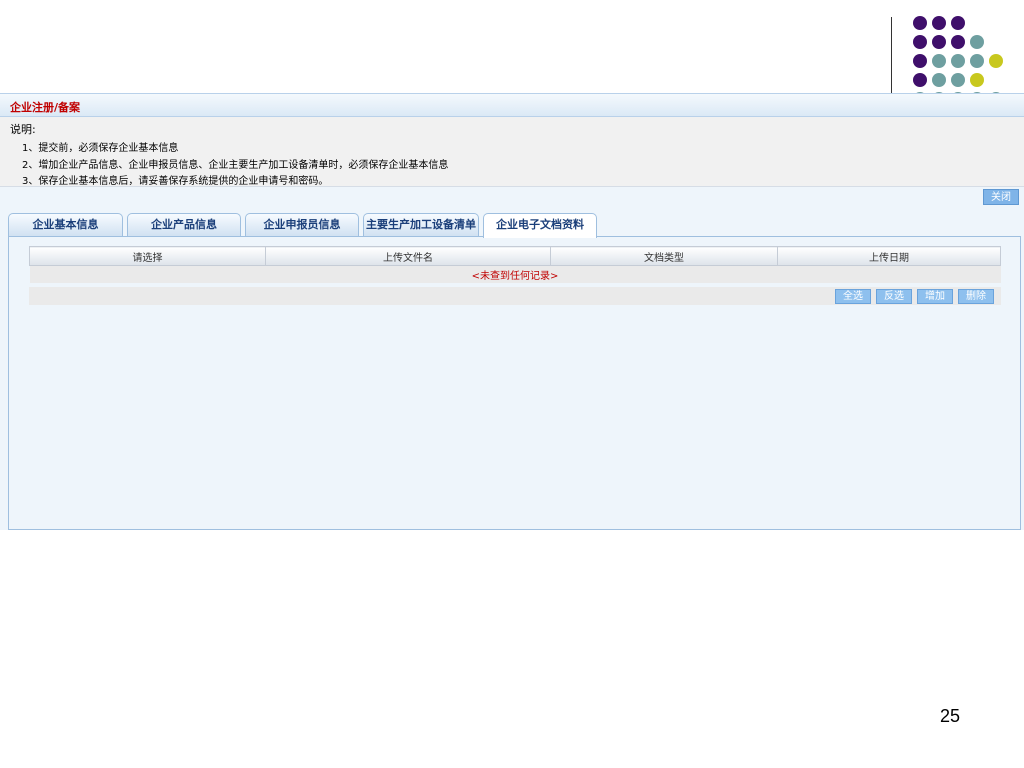  Describe the element at coordinates (976, 296) in the screenshot. I see `delete-button: 删除` at that location.